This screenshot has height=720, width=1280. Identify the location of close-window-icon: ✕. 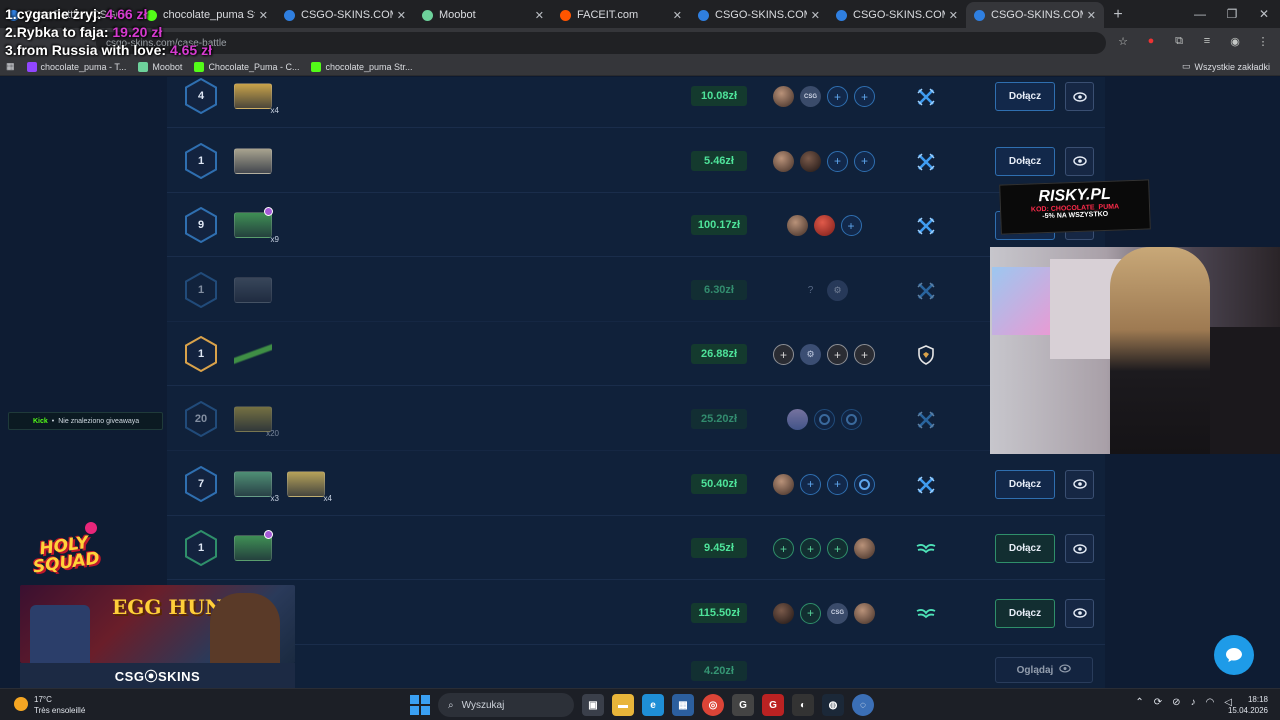
(1264, 14).